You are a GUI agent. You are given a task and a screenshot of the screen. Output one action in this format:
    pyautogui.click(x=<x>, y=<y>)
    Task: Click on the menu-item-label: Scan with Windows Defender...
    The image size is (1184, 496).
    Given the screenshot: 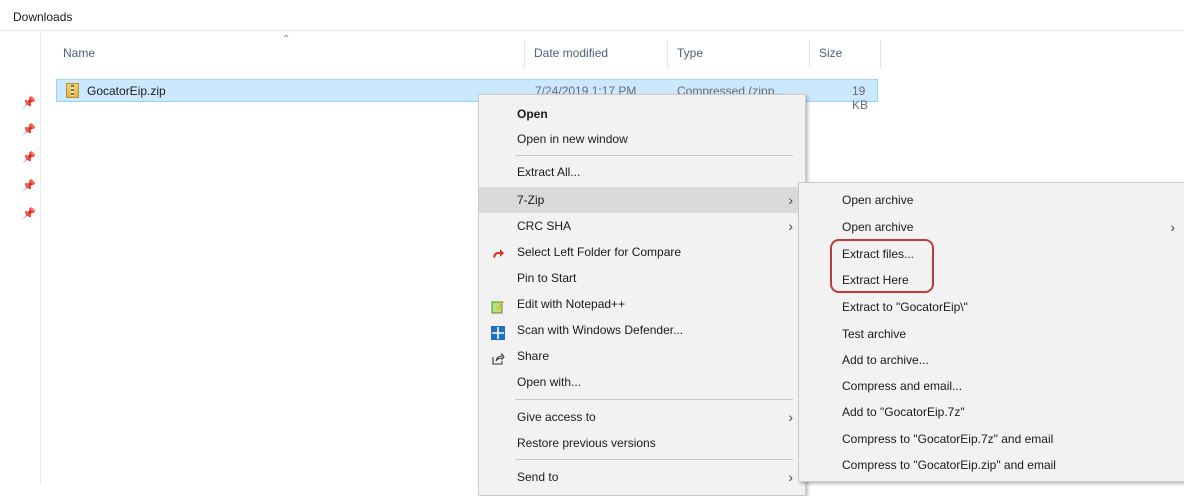 What is the action you would take?
    pyautogui.click(x=600, y=330)
    